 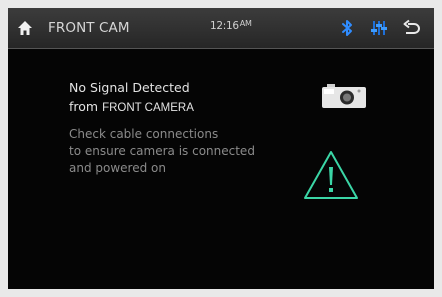 What do you see at coordinates (25, 28) in the screenshot?
I see `home-icon` at bounding box center [25, 28].